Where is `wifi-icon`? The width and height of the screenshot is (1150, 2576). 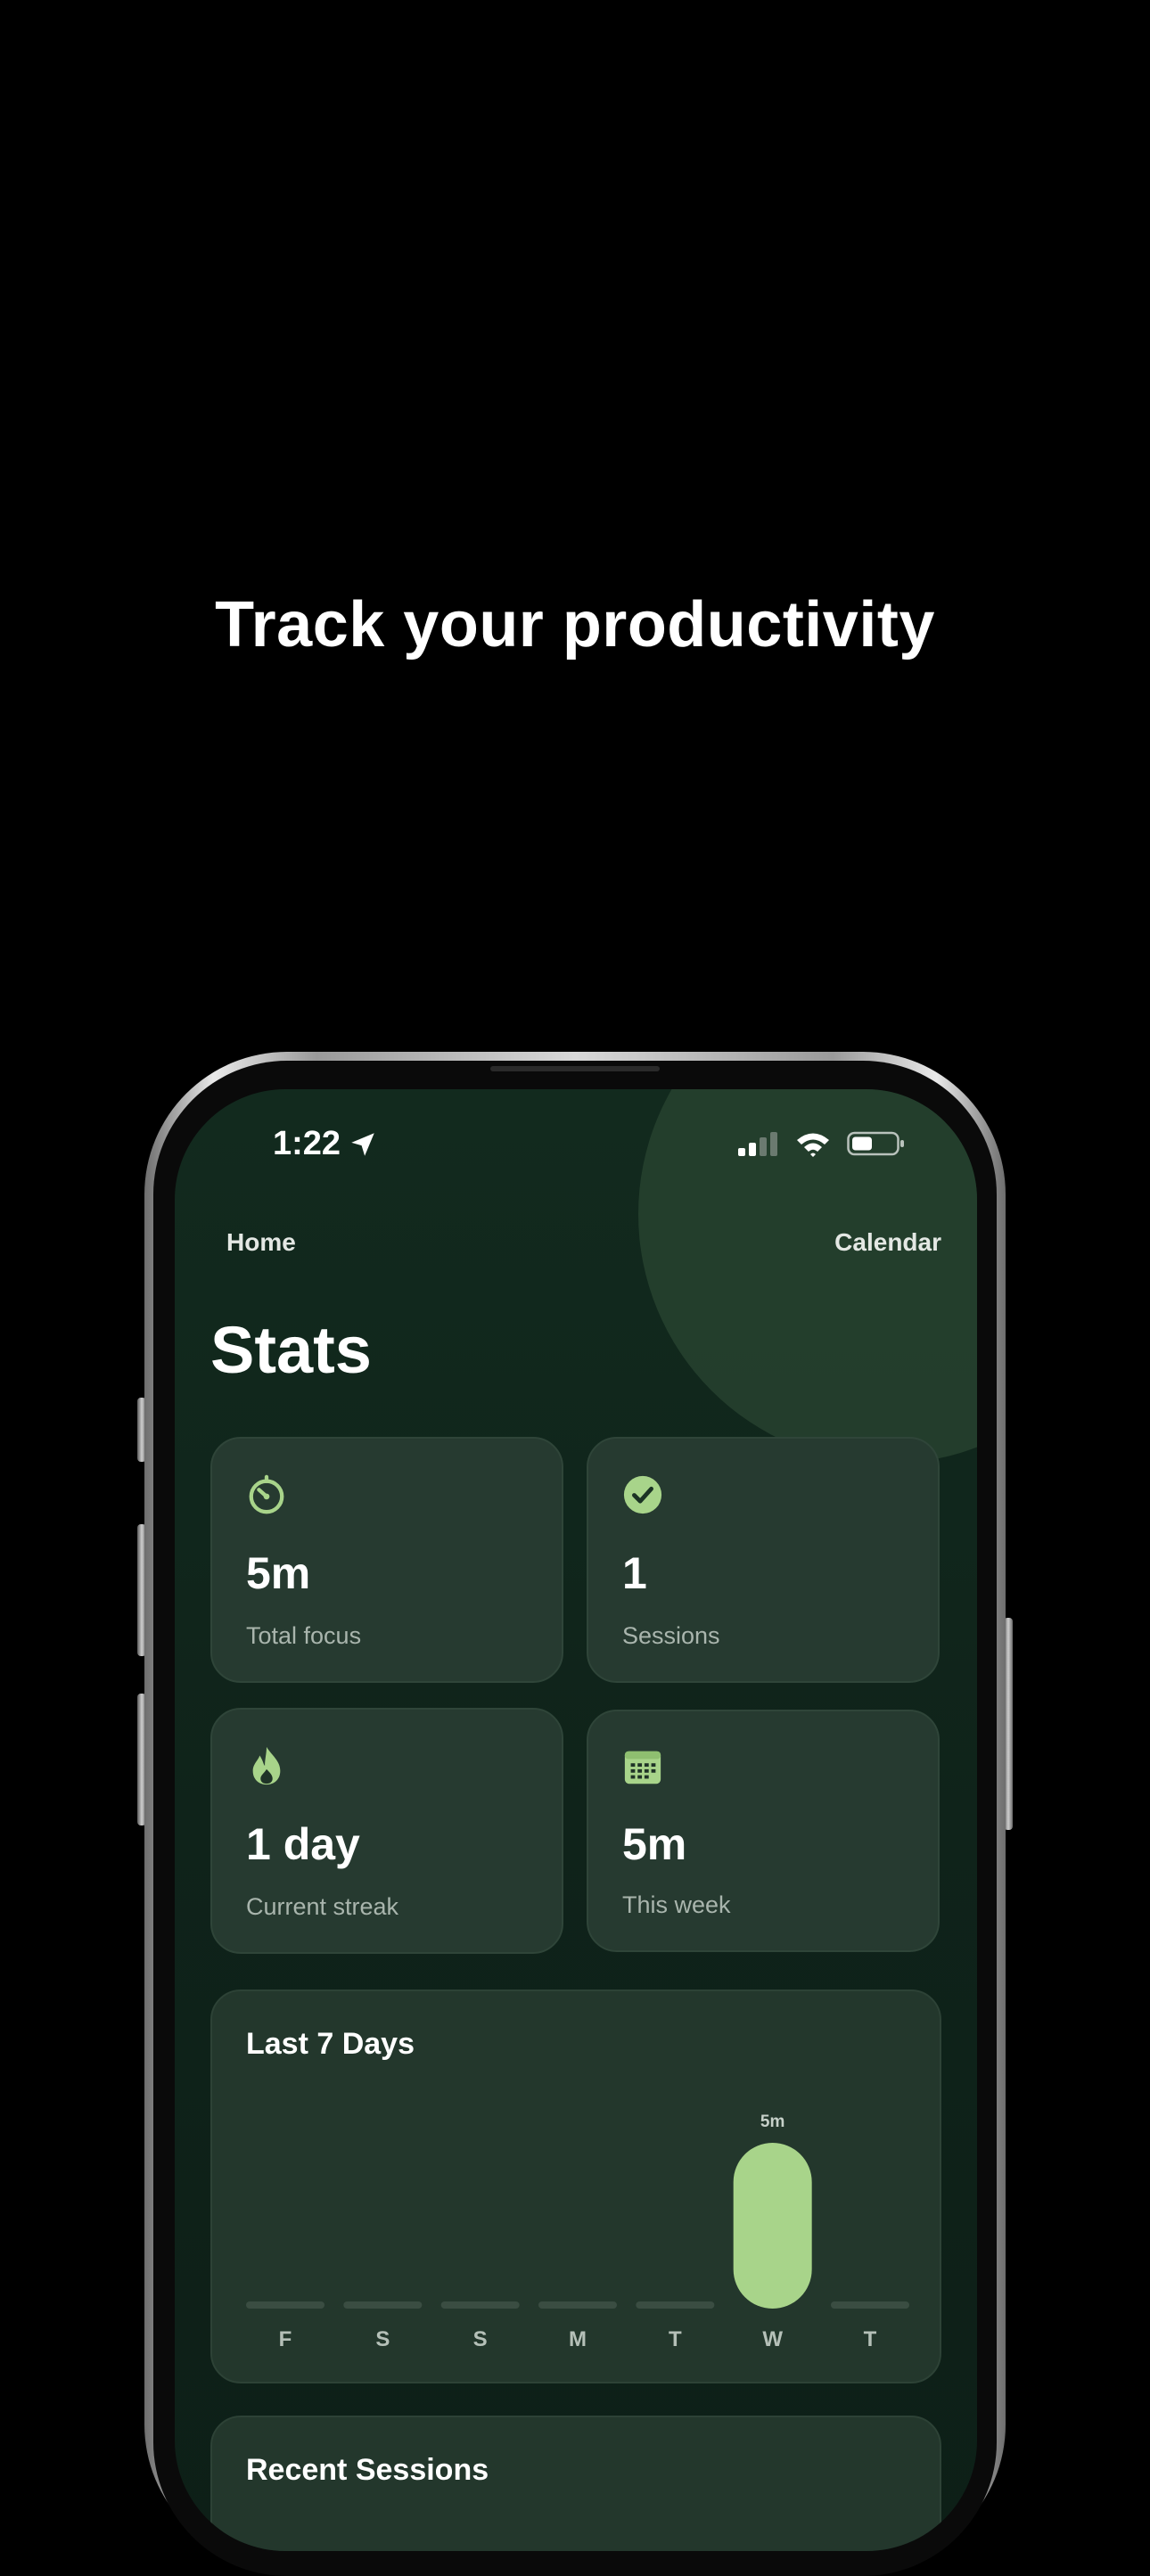 wifi-icon is located at coordinates (813, 1145).